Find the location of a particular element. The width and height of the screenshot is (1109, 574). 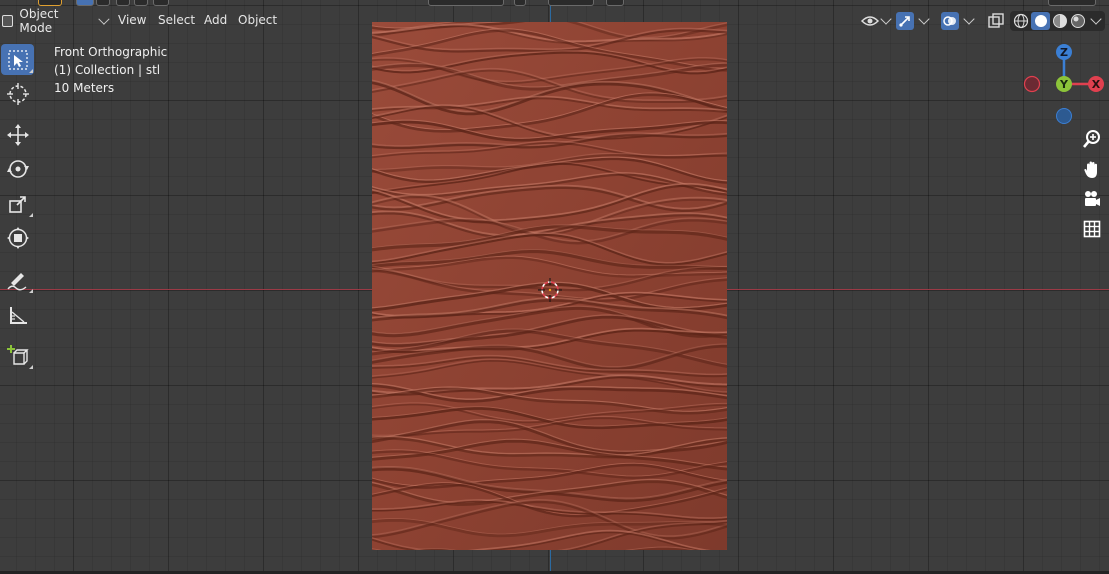

tool-cursor is located at coordinates (17, 93).